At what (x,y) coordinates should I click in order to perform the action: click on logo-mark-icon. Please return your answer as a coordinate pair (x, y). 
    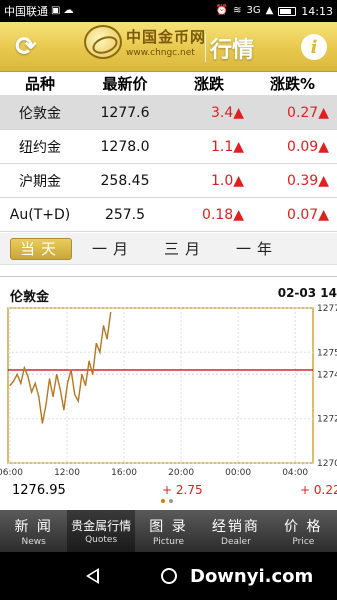
    Looking at the image, I should click on (103, 42).